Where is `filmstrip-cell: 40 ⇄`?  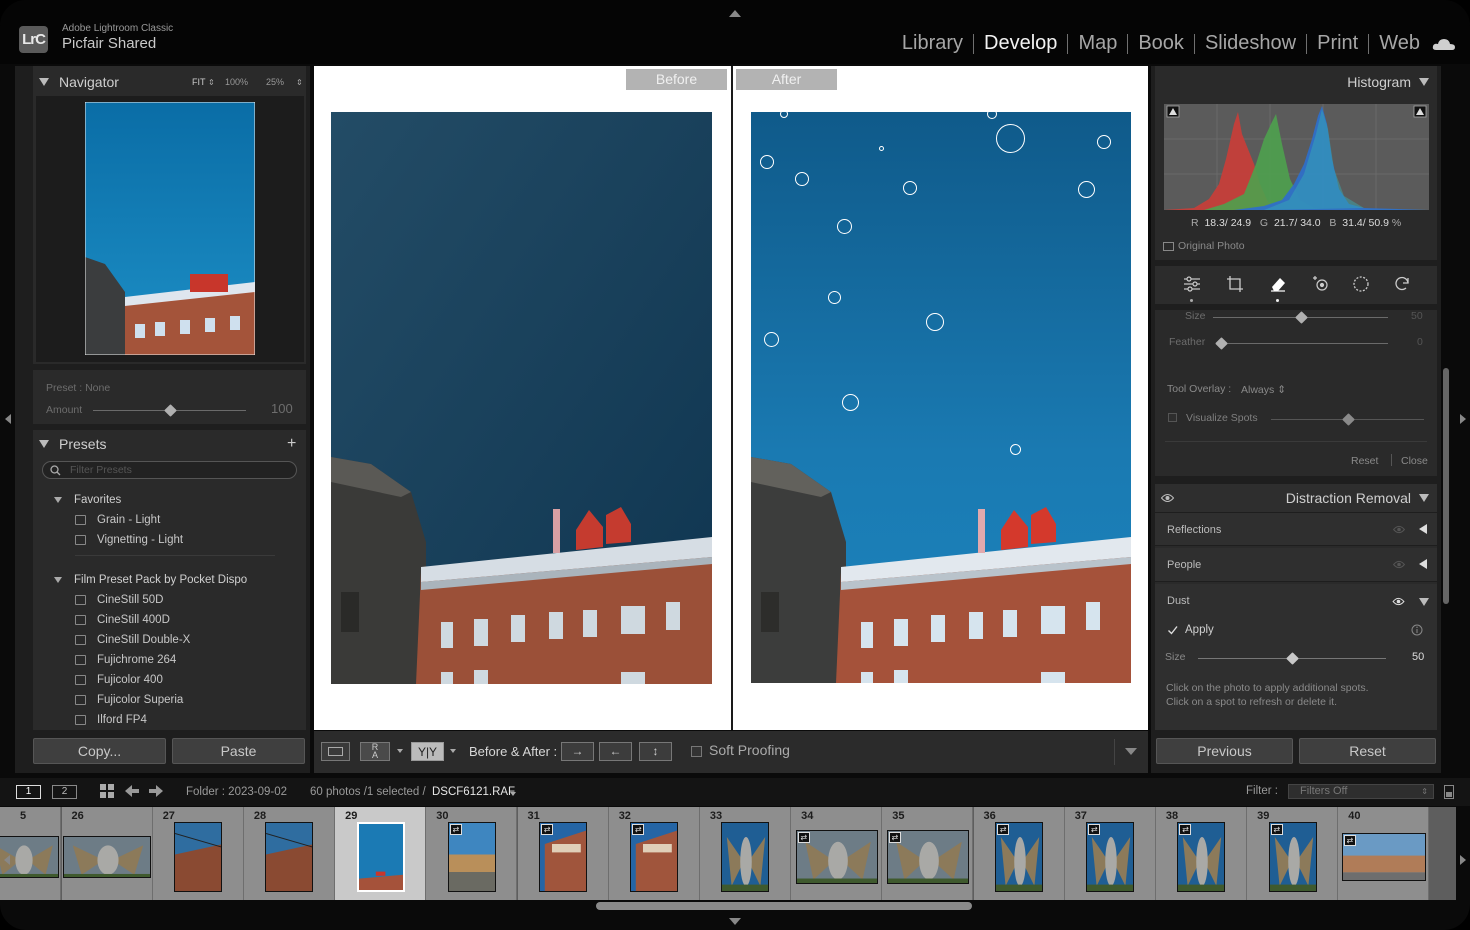
filmstrip-cell: 40 ⇄ is located at coordinates (1384, 853).